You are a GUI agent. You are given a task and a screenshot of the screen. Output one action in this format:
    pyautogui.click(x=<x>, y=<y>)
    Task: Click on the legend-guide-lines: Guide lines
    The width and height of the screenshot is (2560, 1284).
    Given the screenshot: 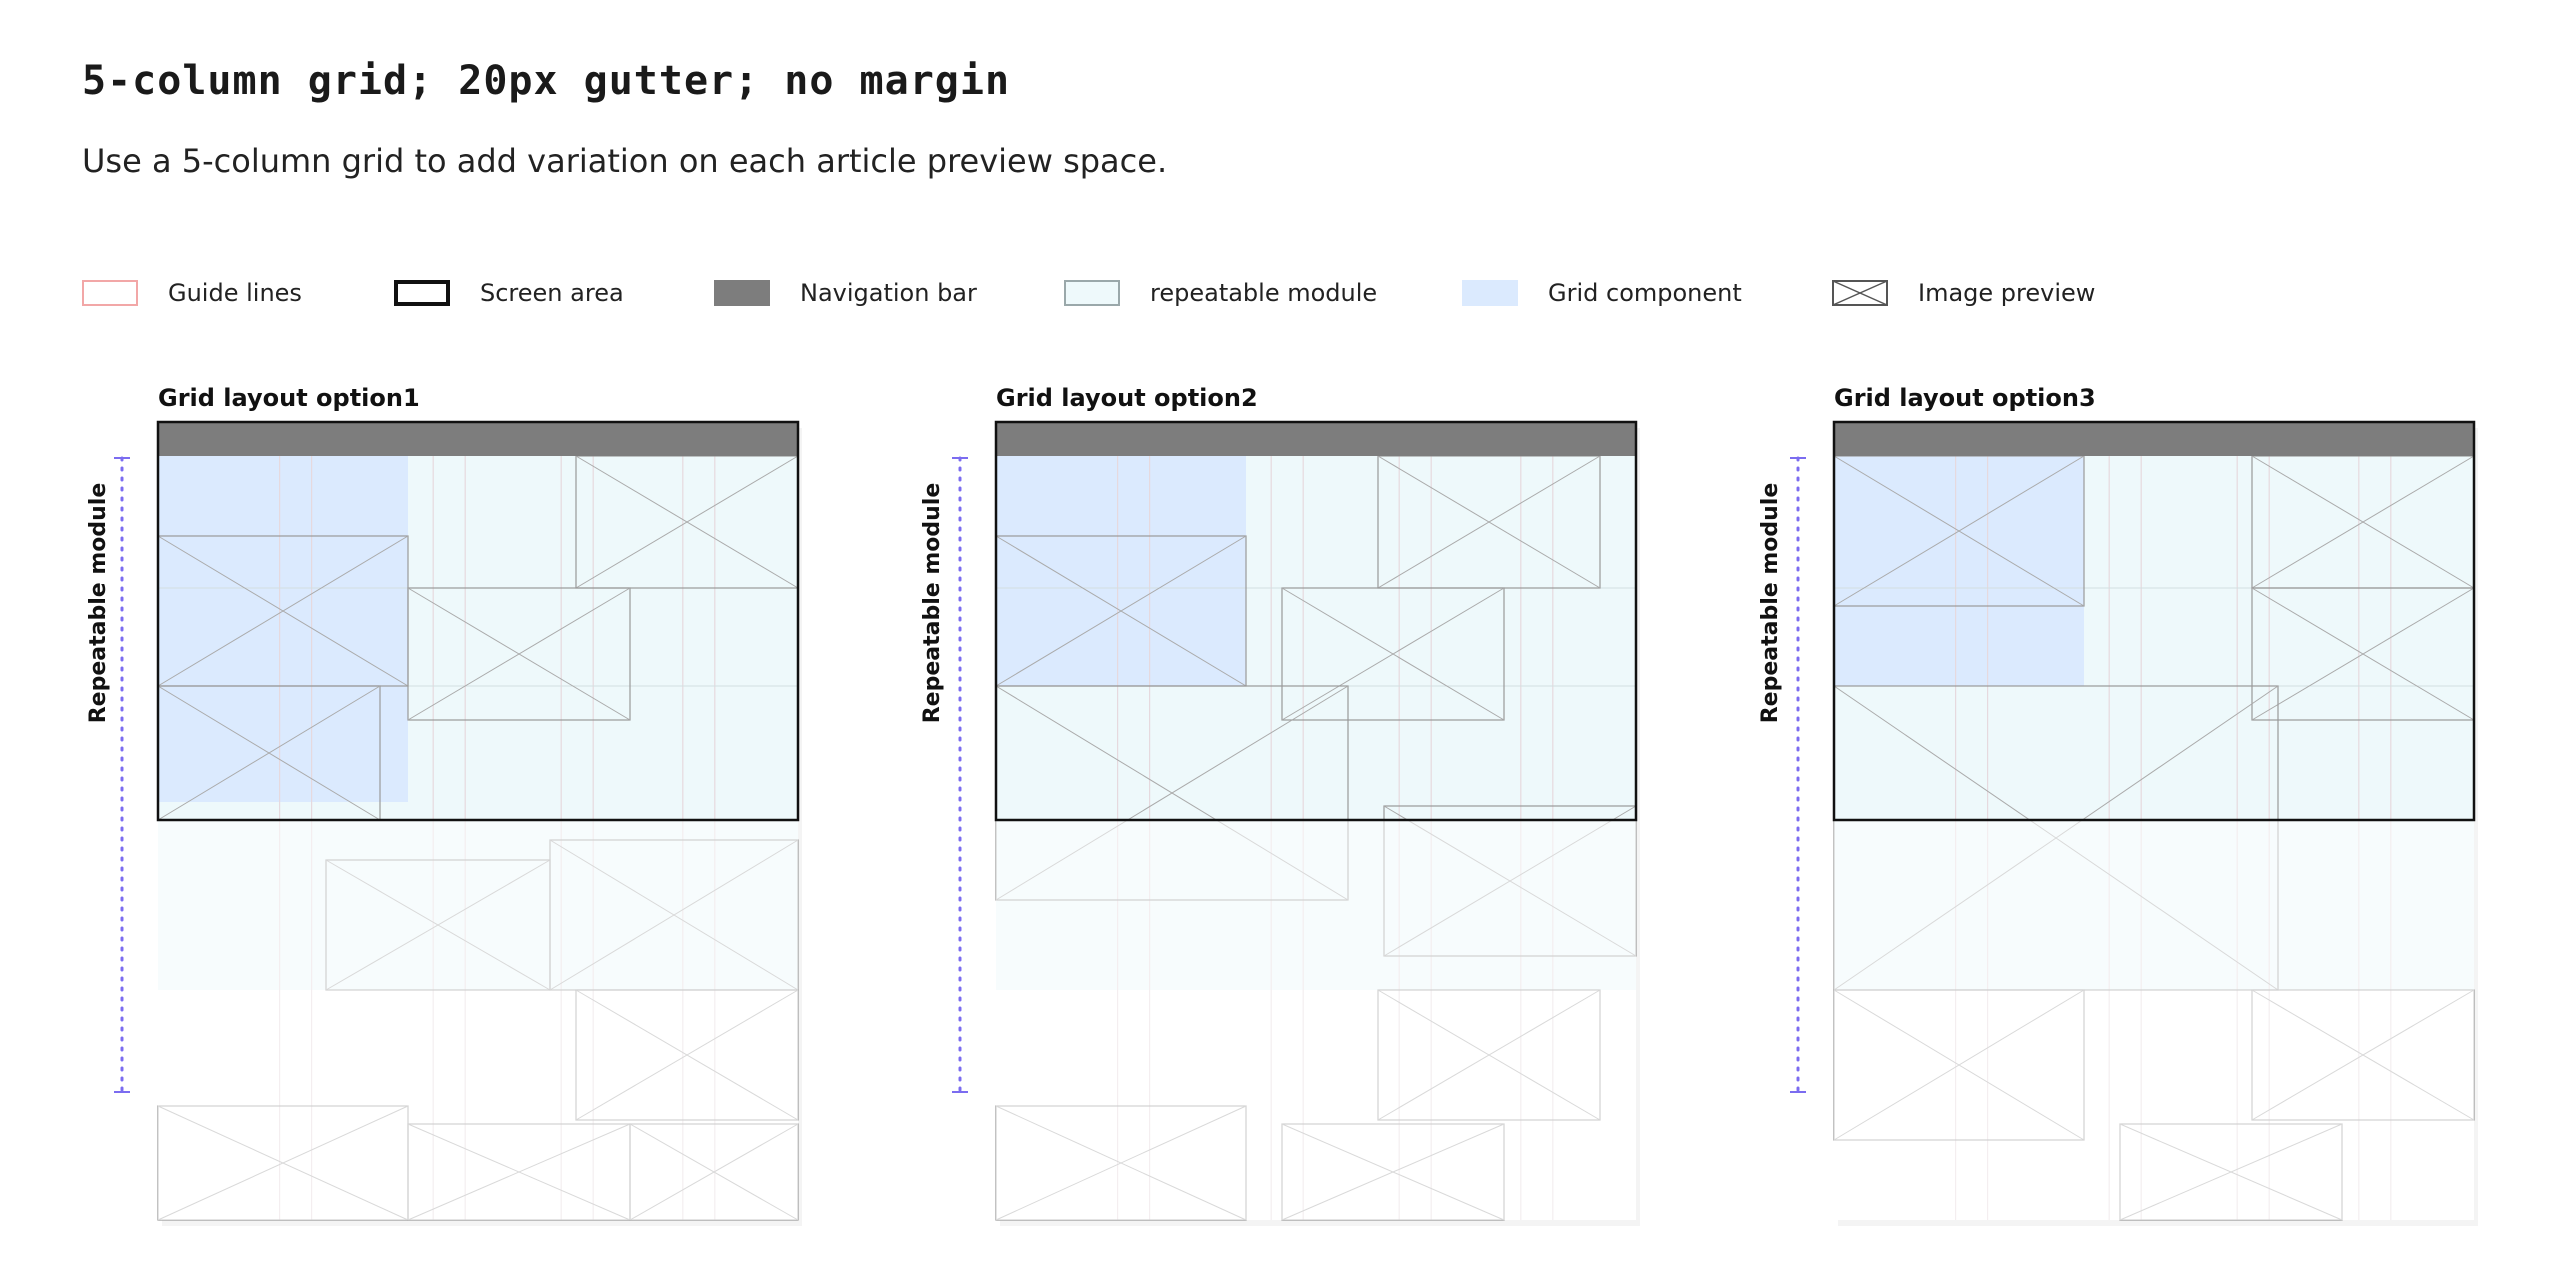 What is the action you would take?
    pyautogui.click(x=192, y=293)
    